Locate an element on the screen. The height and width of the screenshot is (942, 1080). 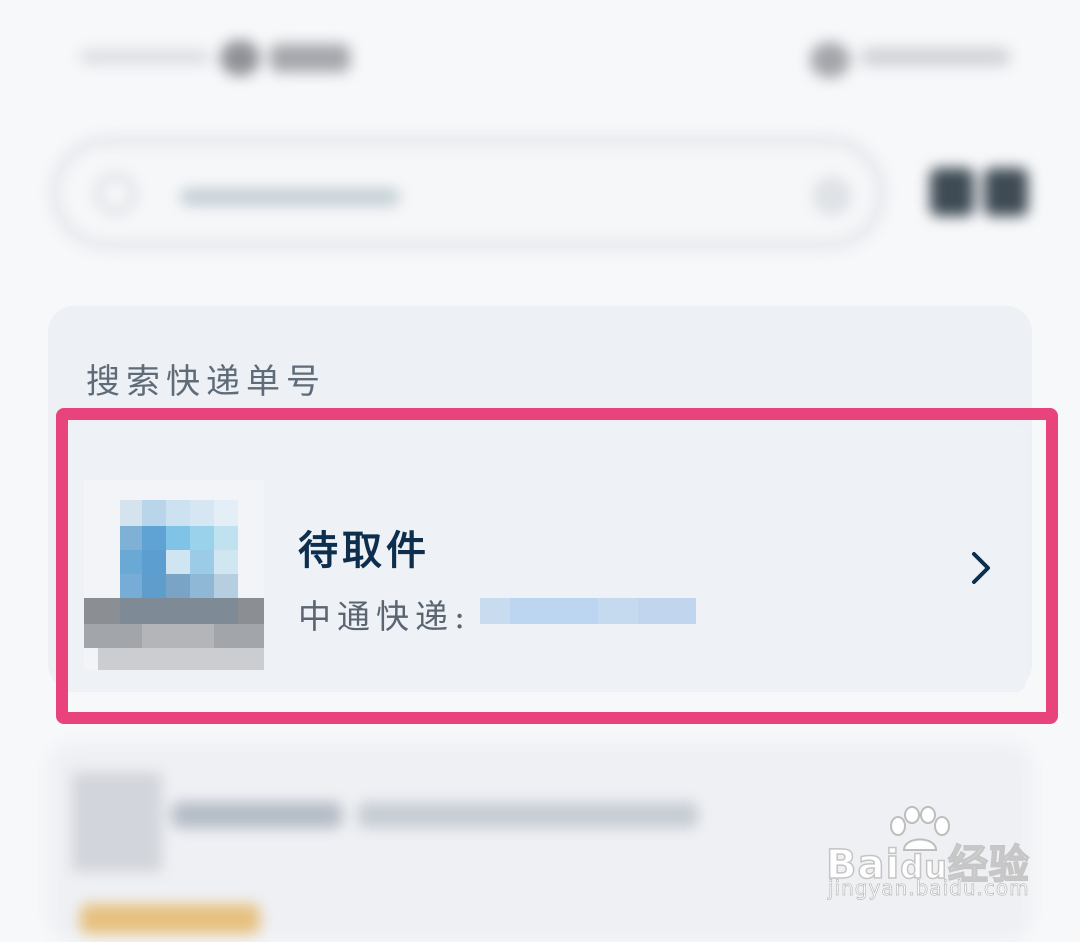
header-action-blurred is located at coordinates (910, 58).